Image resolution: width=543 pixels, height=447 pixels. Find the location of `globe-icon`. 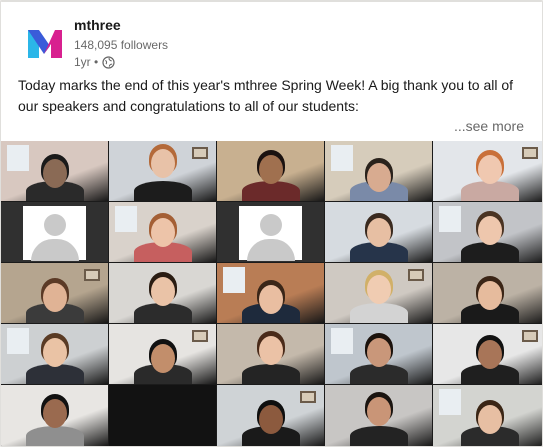

globe-icon is located at coordinates (108, 62).